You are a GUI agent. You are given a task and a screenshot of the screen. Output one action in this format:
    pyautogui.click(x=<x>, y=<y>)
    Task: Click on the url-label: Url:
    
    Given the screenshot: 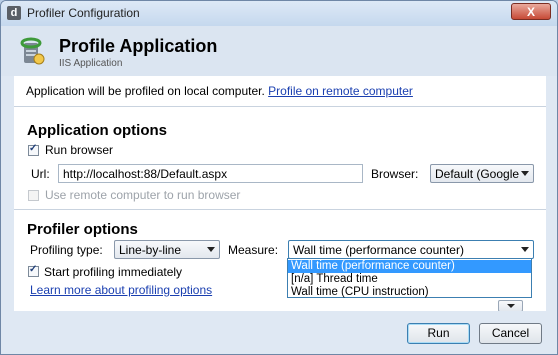 What is the action you would take?
    pyautogui.click(x=40, y=174)
    